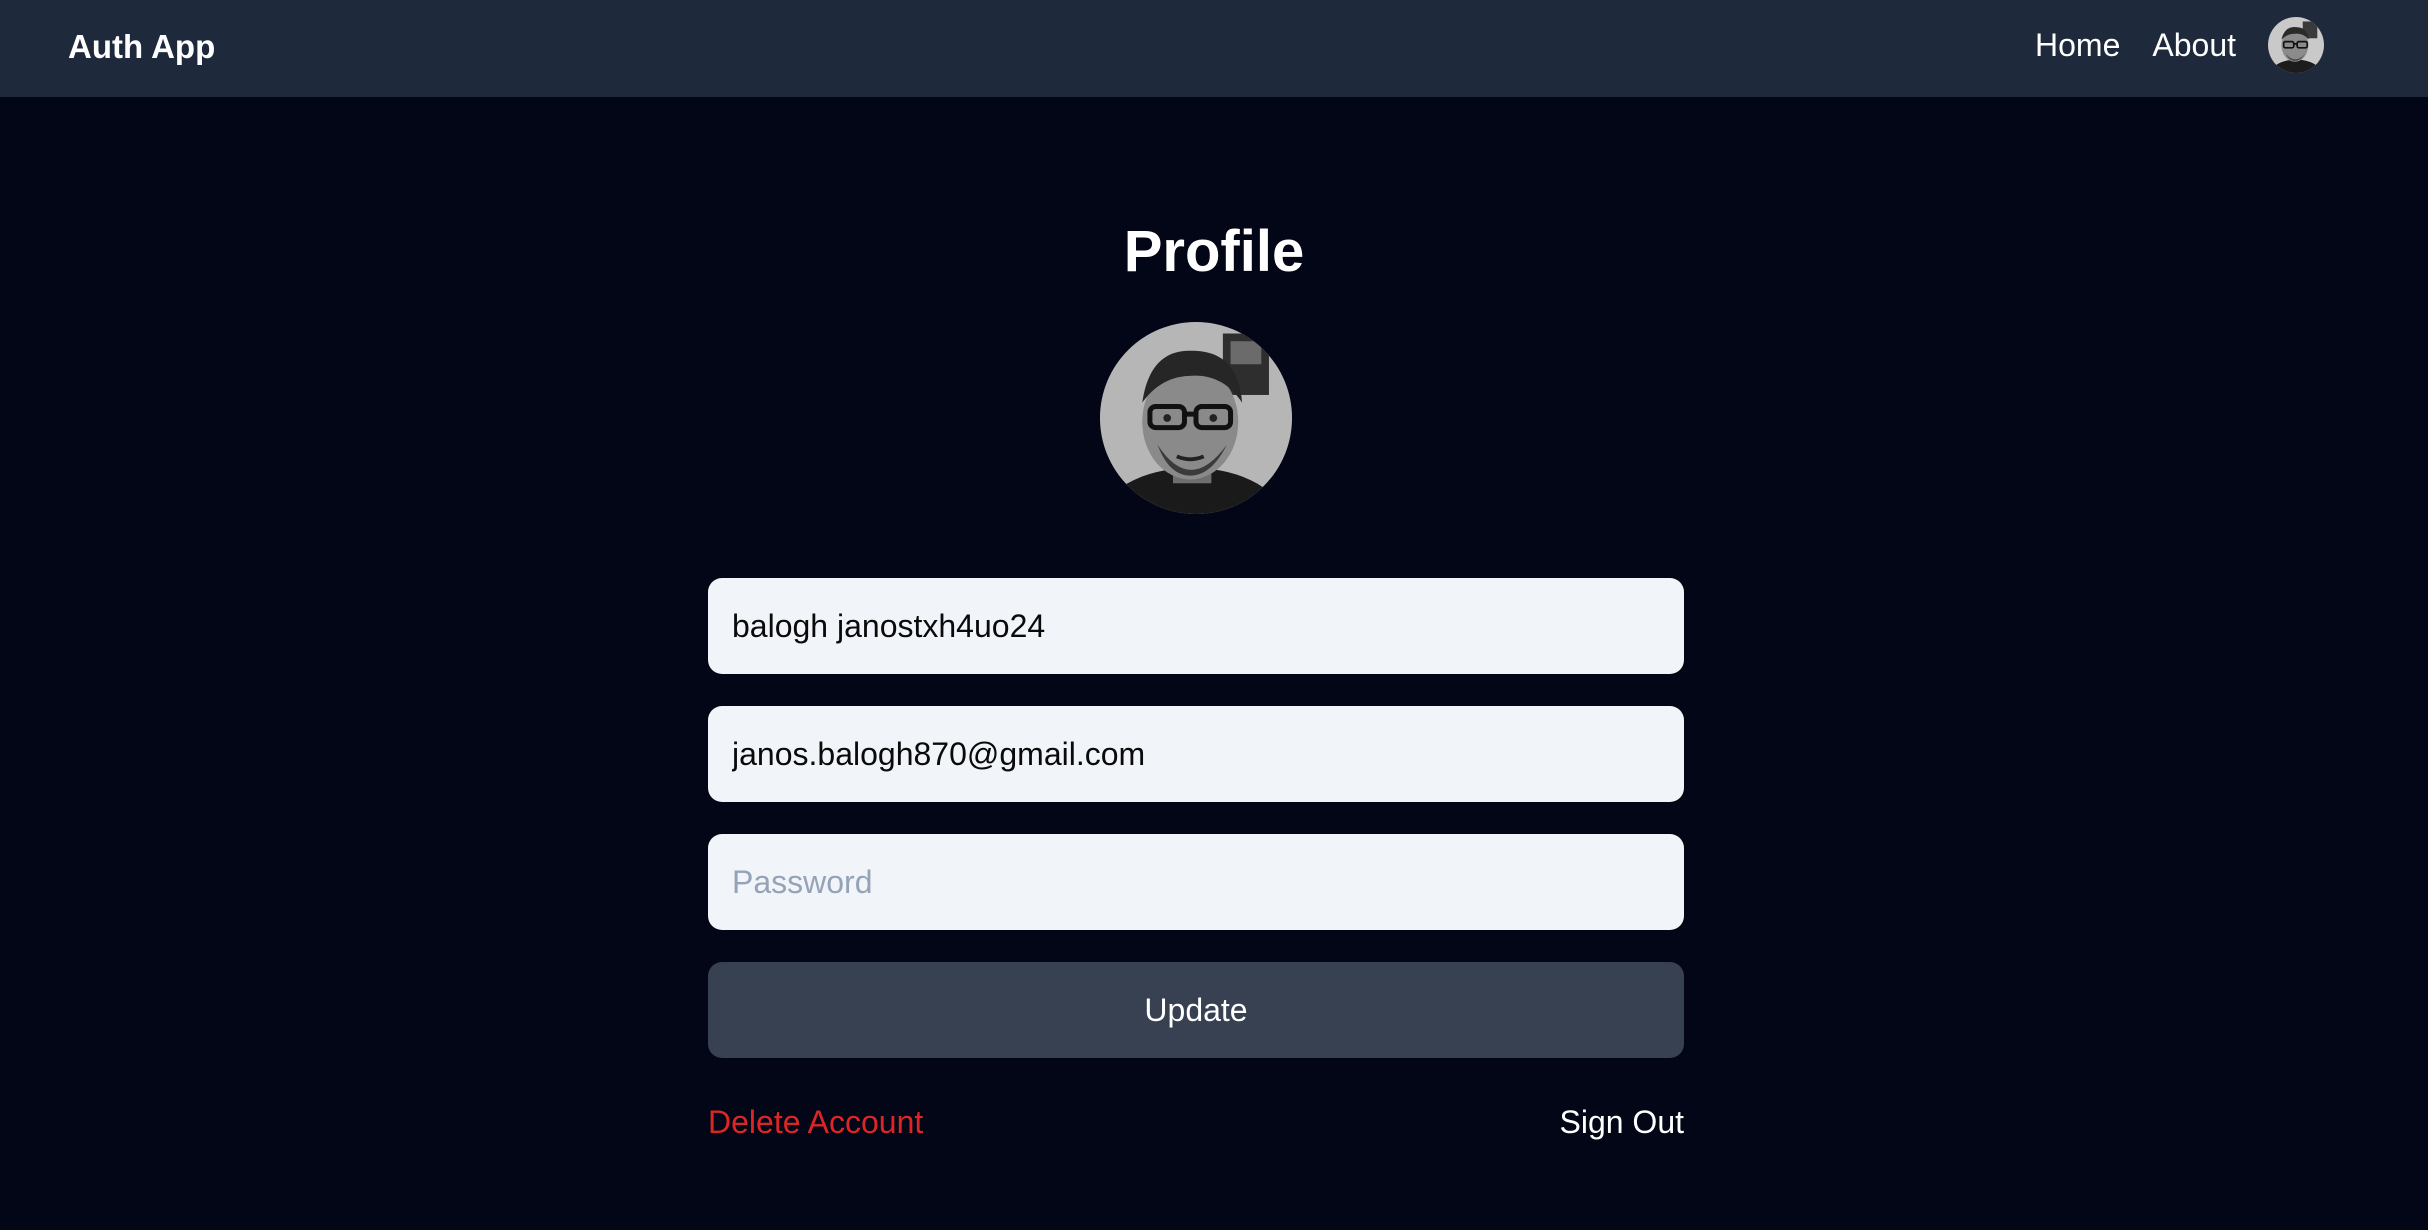 The width and height of the screenshot is (2428, 1230). Describe the element at coordinates (1196, 754) in the screenshot. I see `email-input` at that location.